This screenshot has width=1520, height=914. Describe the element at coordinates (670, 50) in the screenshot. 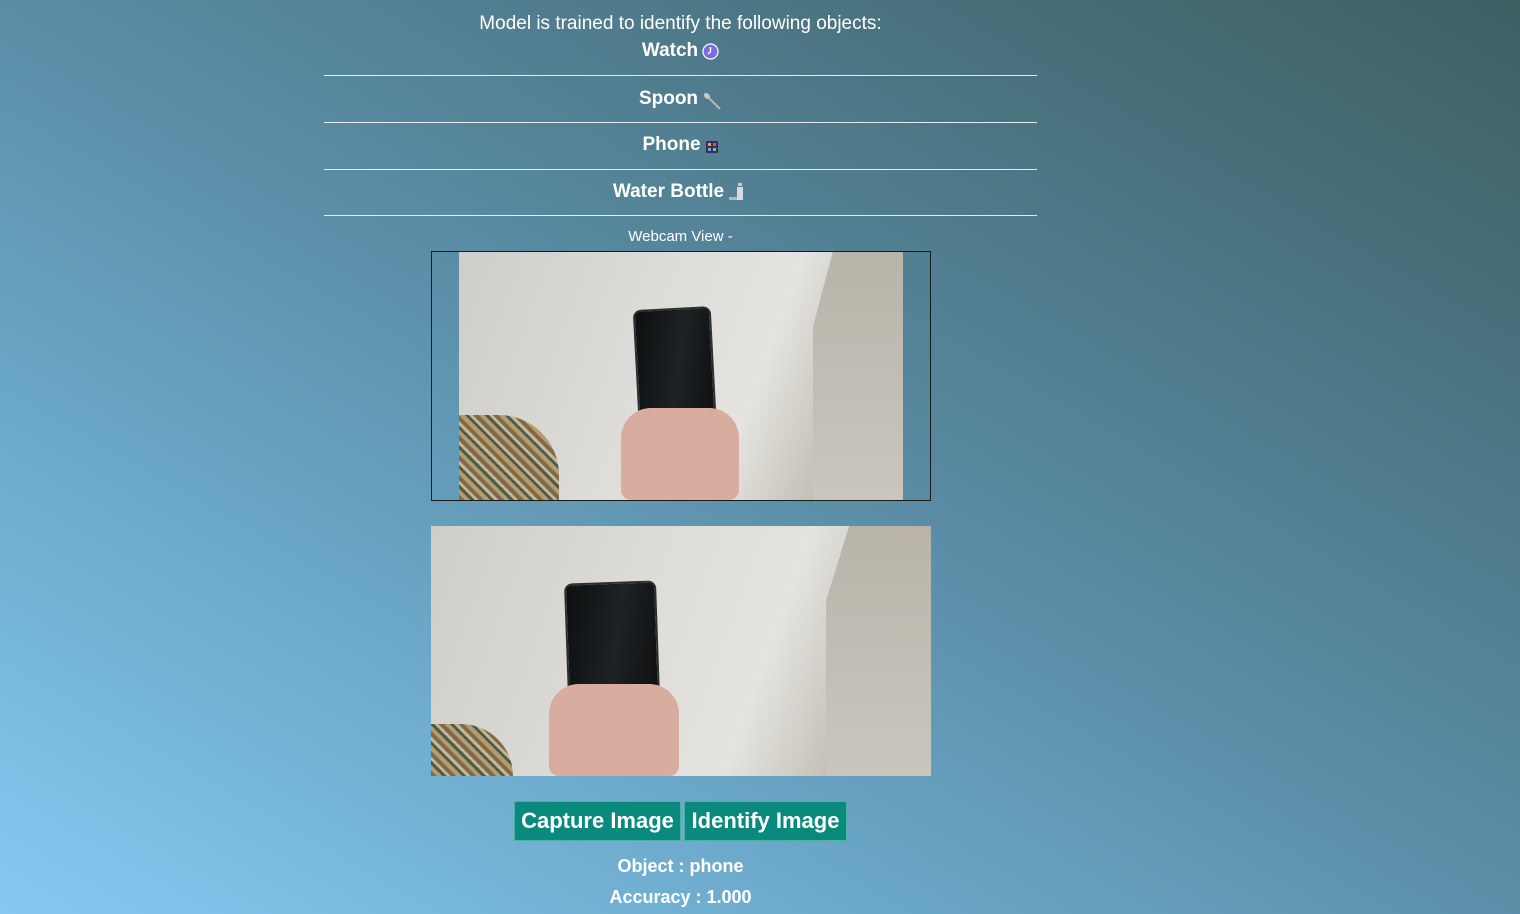

I see `object-label-watch: Watch` at that location.